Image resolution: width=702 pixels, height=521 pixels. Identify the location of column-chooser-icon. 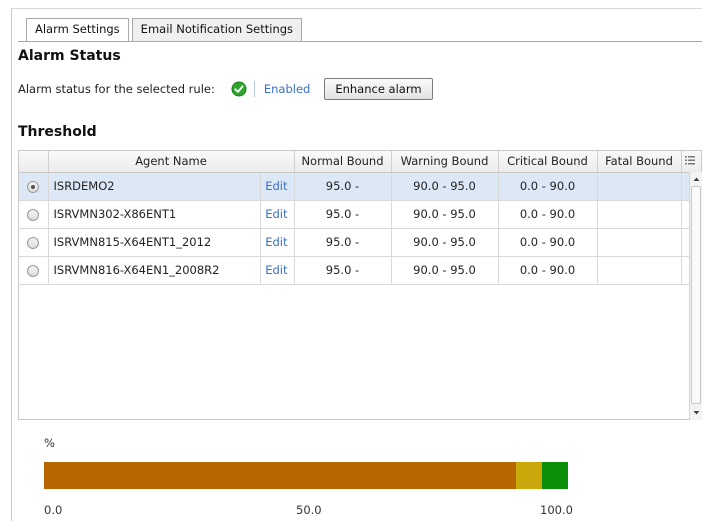
(691, 162).